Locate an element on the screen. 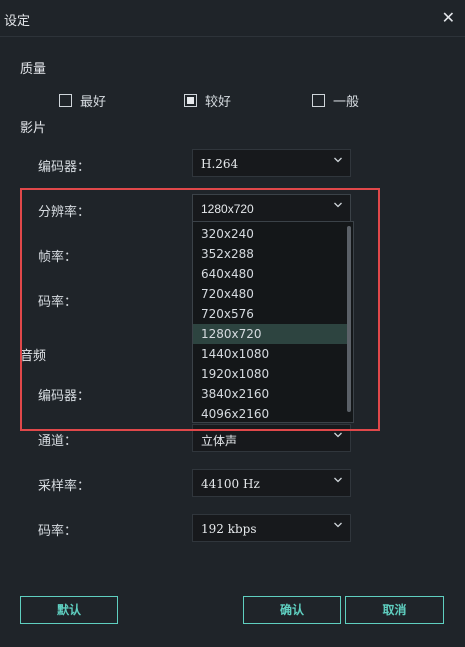 This screenshot has width=465, height=647. quality-normal-label: 一般 is located at coordinates (346, 102).